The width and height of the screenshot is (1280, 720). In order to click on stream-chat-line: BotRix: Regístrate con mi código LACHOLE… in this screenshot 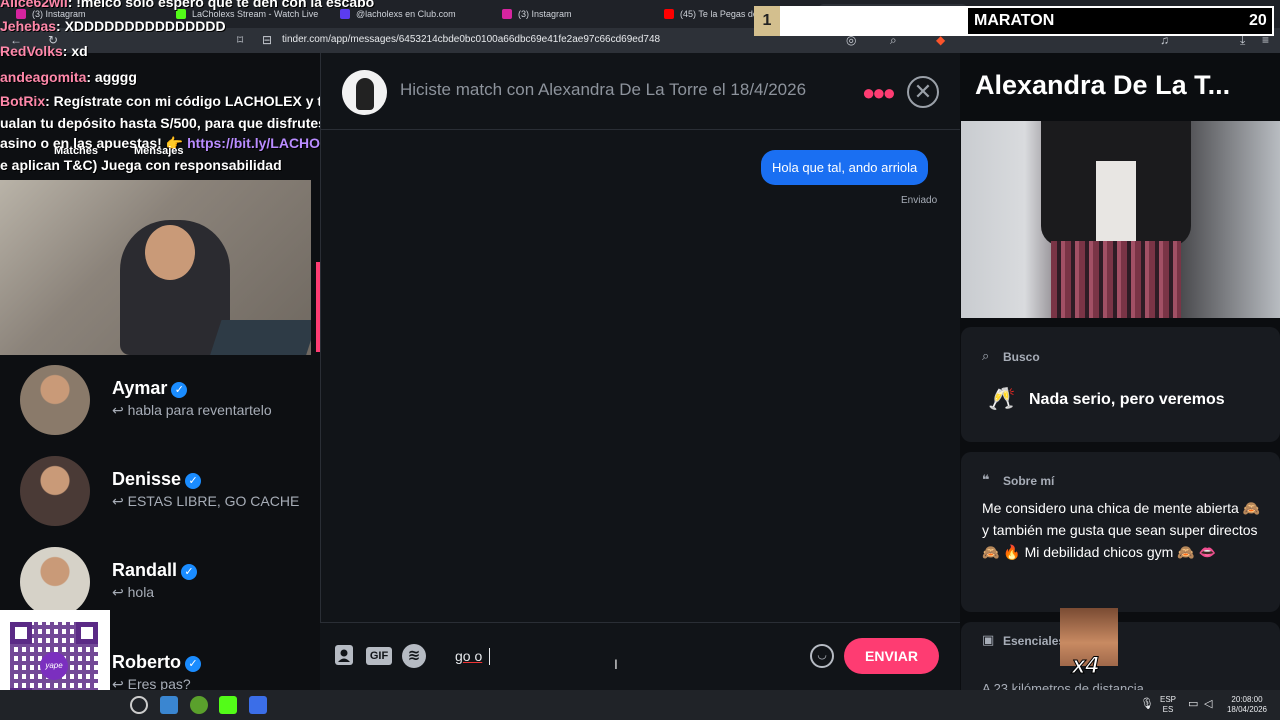, I will do `click(165, 101)`.